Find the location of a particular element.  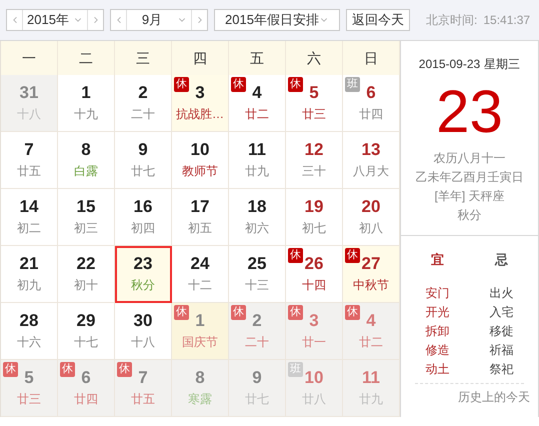

day-cell: 23 秋分 is located at coordinates (143, 274).